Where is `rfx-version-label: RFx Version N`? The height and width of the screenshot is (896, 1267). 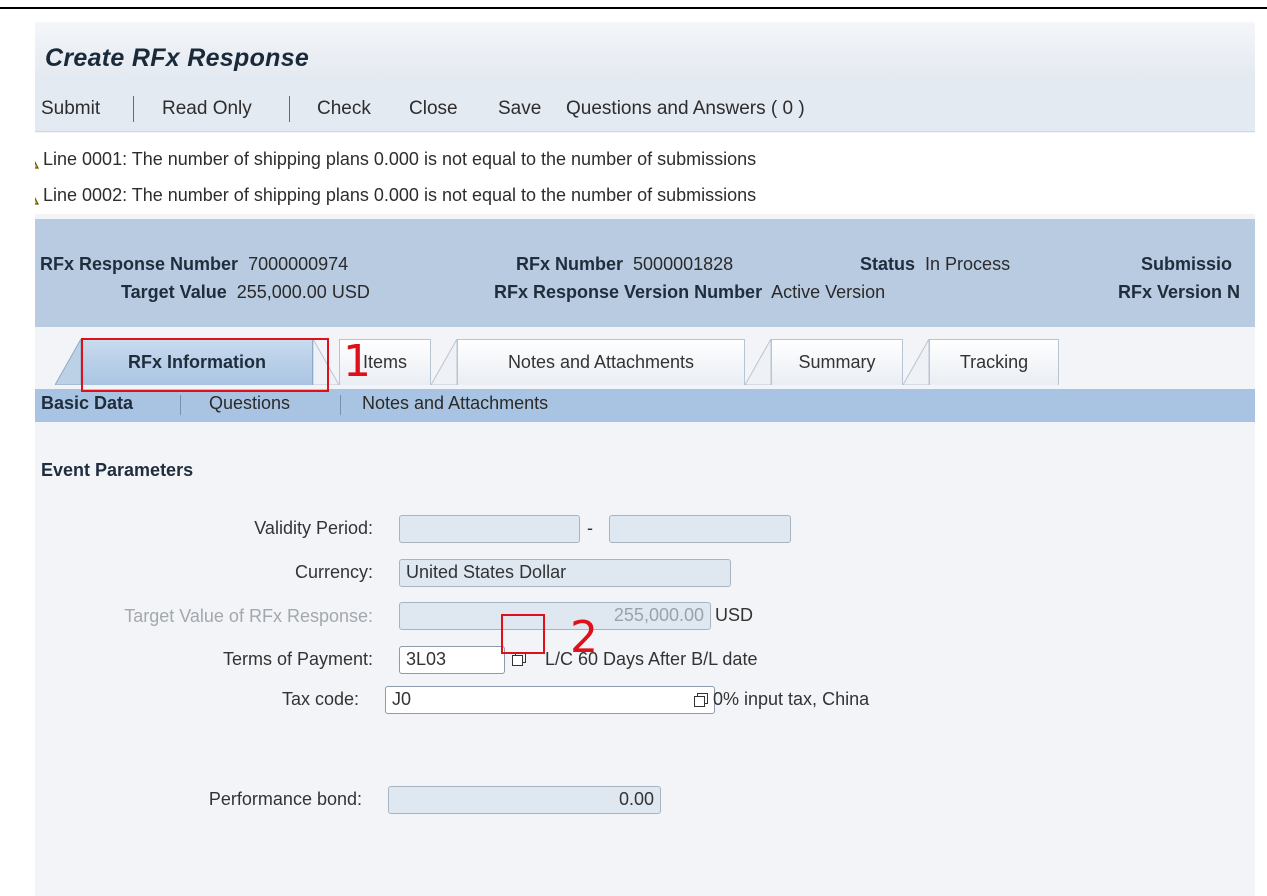 rfx-version-label: RFx Version N is located at coordinates (1179, 292).